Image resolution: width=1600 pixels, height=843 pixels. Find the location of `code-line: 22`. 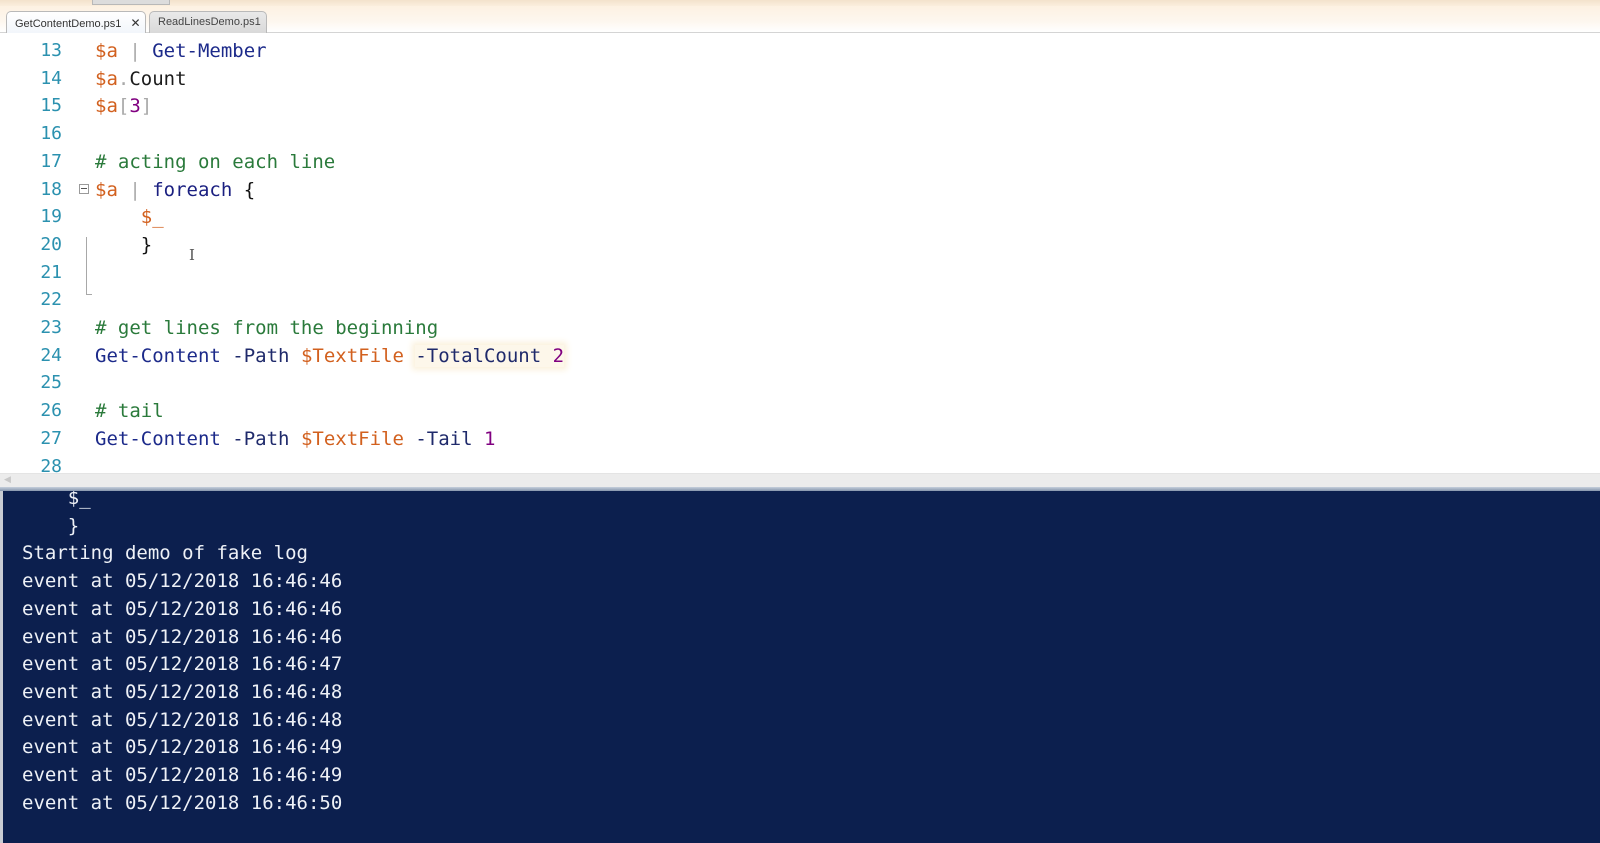

code-line: 22 is located at coordinates (800, 300).